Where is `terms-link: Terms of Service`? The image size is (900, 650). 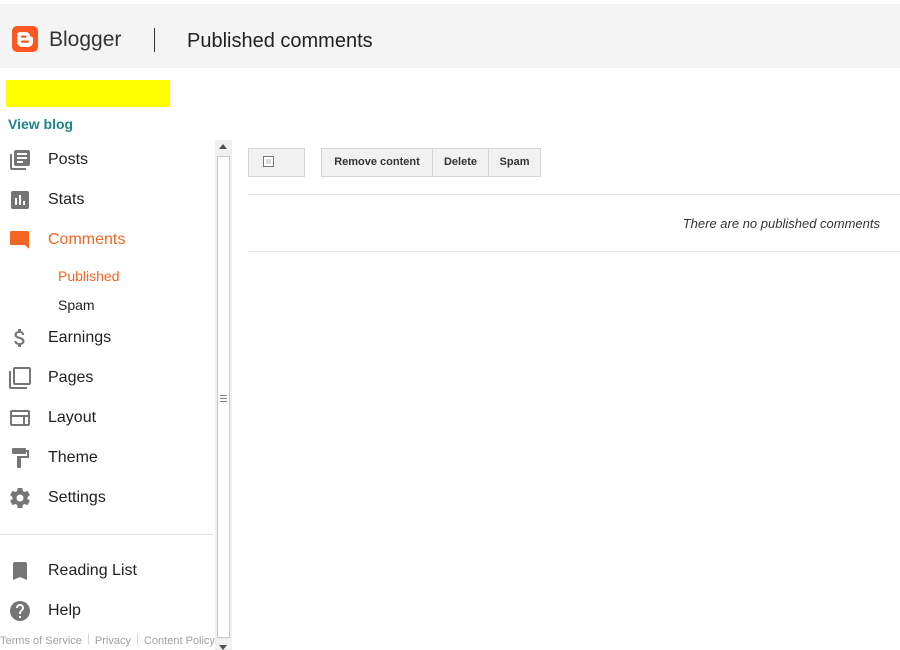
terms-link: Terms of Service is located at coordinates (41, 641).